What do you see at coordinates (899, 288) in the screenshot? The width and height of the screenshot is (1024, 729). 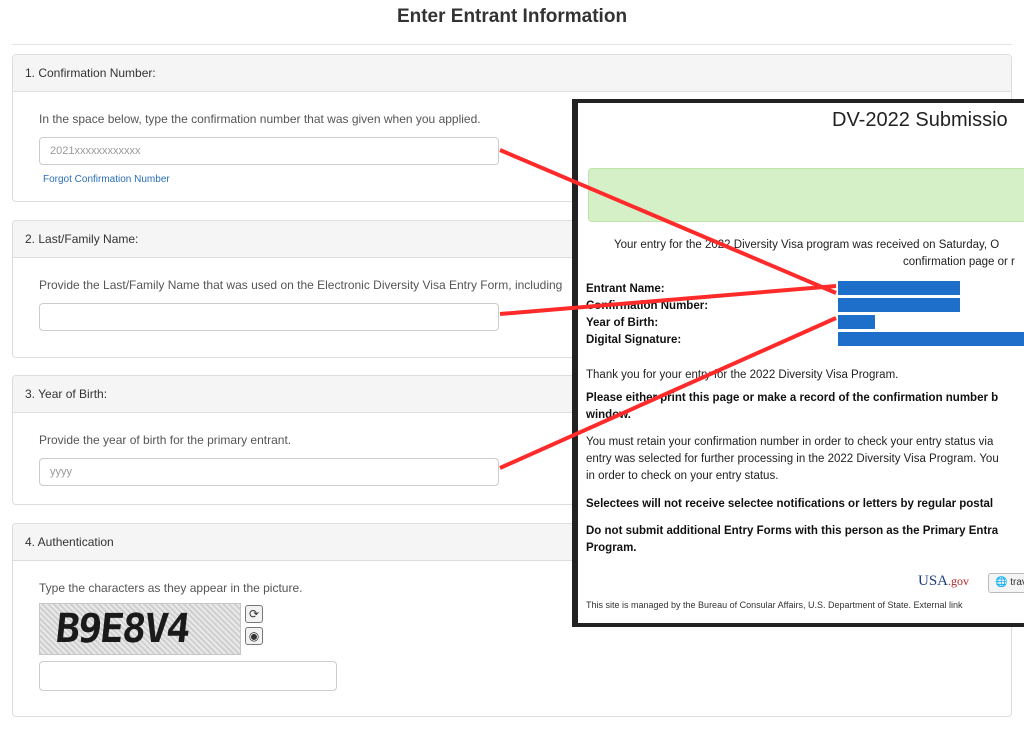 I see `entrant-name-redaction` at bounding box center [899, 288].